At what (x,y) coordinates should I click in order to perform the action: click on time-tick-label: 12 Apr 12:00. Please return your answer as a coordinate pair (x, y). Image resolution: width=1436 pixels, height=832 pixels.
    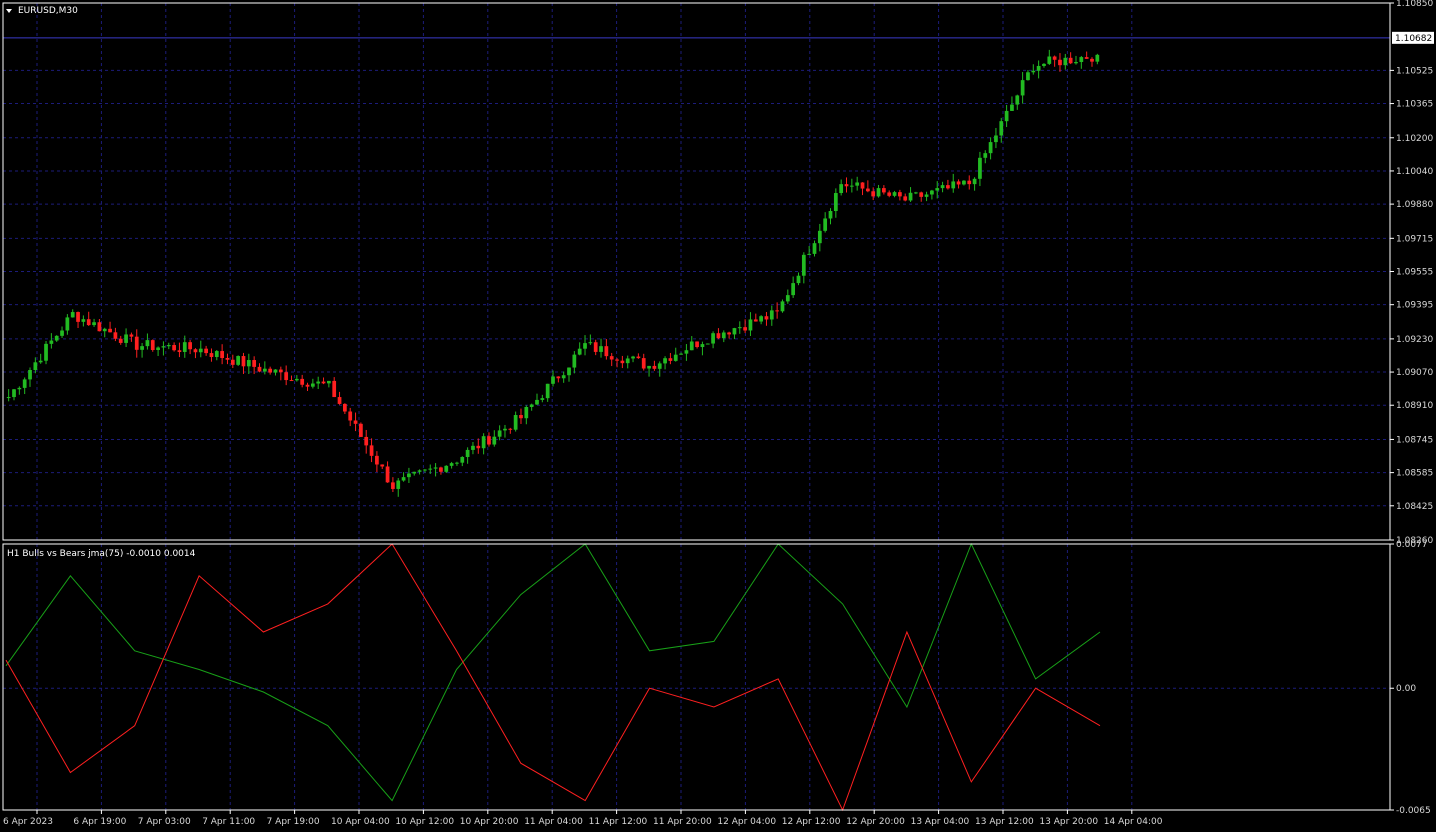
    Looking at the image, I should click on (811, 822).